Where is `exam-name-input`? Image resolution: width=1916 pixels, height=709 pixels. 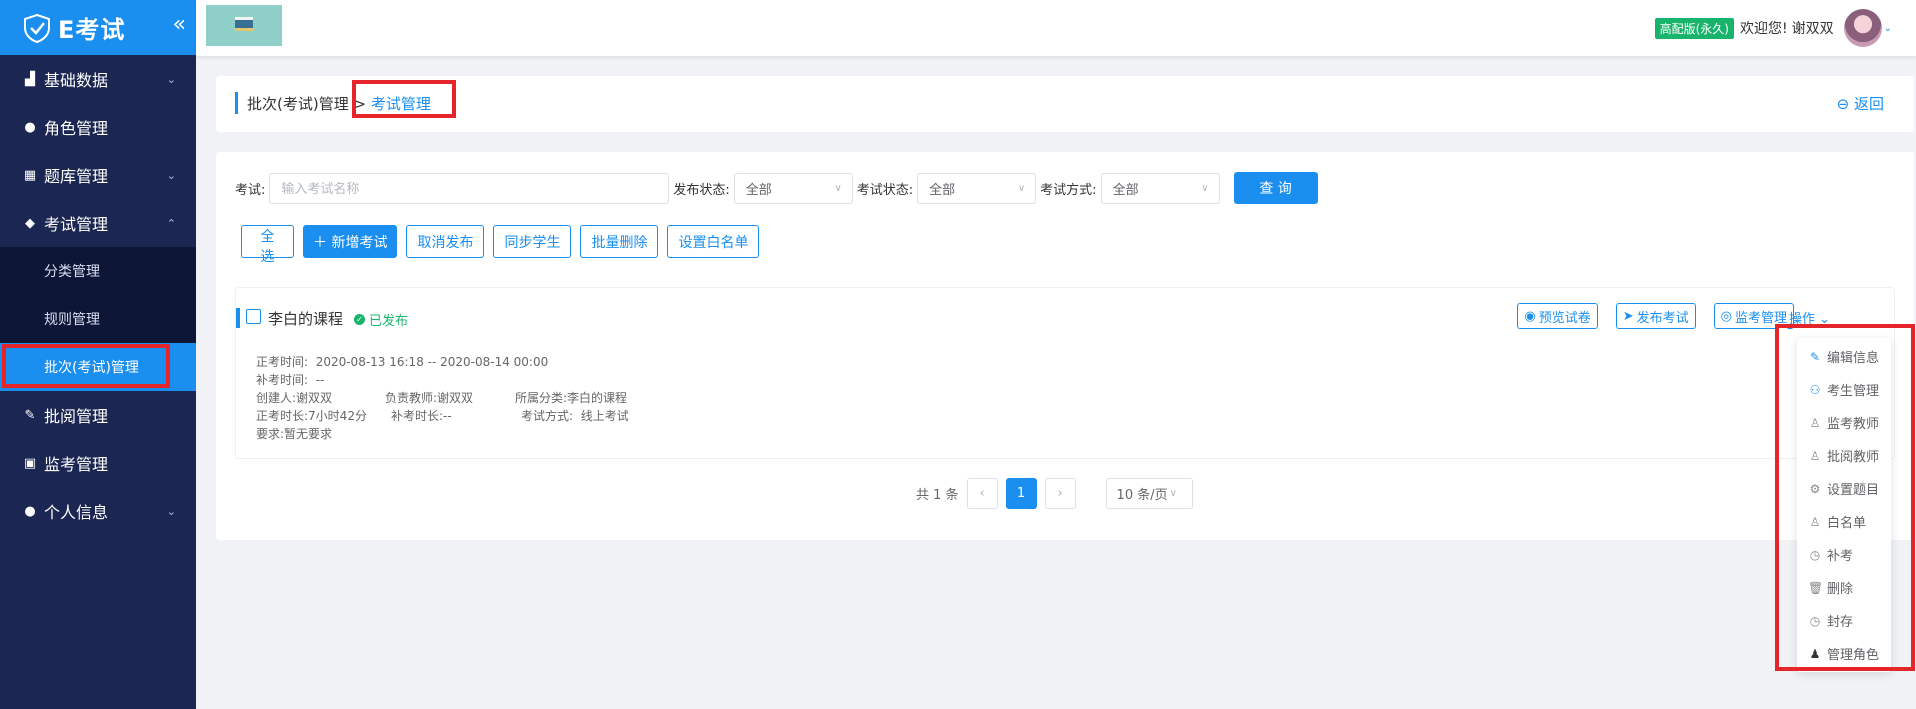
exam-name-input is located at coordinates (469, 188).